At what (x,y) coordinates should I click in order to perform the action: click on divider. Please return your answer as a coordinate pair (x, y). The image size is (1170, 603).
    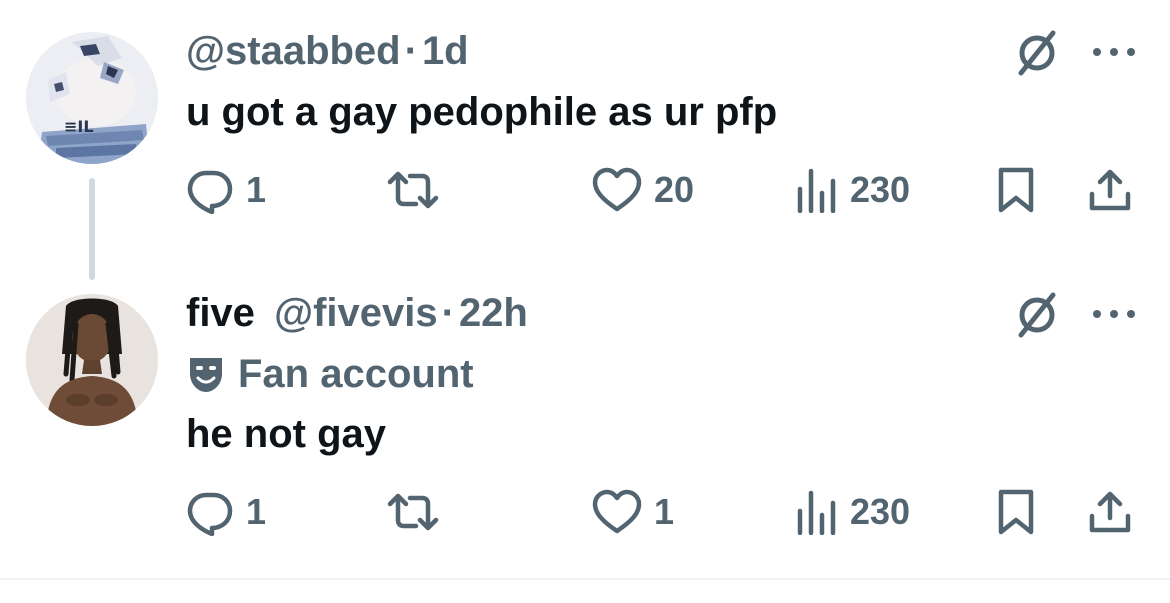
    Looking at the image, I should click on (585, 579).